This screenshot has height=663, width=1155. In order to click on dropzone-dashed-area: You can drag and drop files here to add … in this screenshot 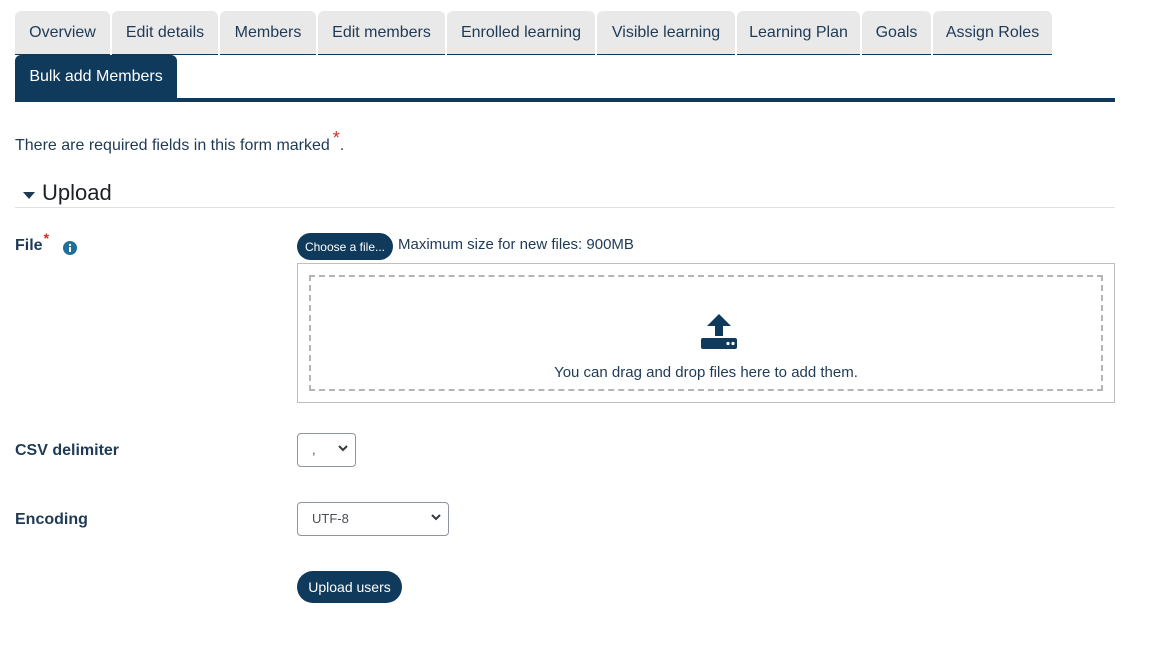, I will do `click(706, 333)`.